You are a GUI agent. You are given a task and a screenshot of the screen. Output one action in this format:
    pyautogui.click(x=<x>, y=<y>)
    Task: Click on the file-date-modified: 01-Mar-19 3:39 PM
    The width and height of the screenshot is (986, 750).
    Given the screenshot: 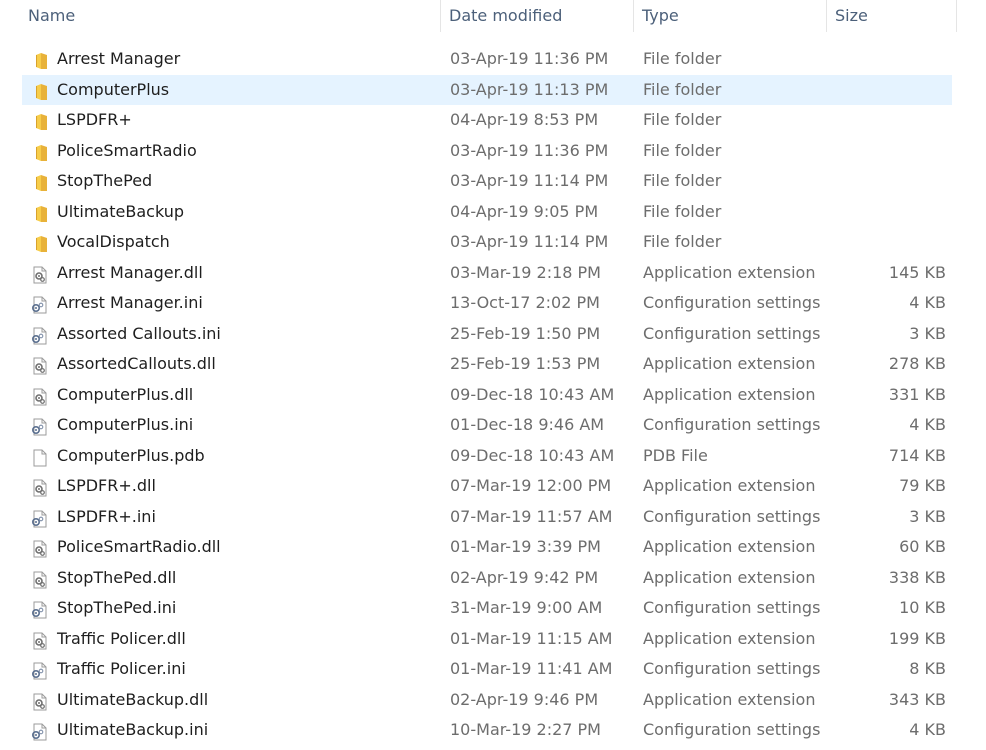 What is the action you would take?
    pyautogui.click(x=525, y=546)
    